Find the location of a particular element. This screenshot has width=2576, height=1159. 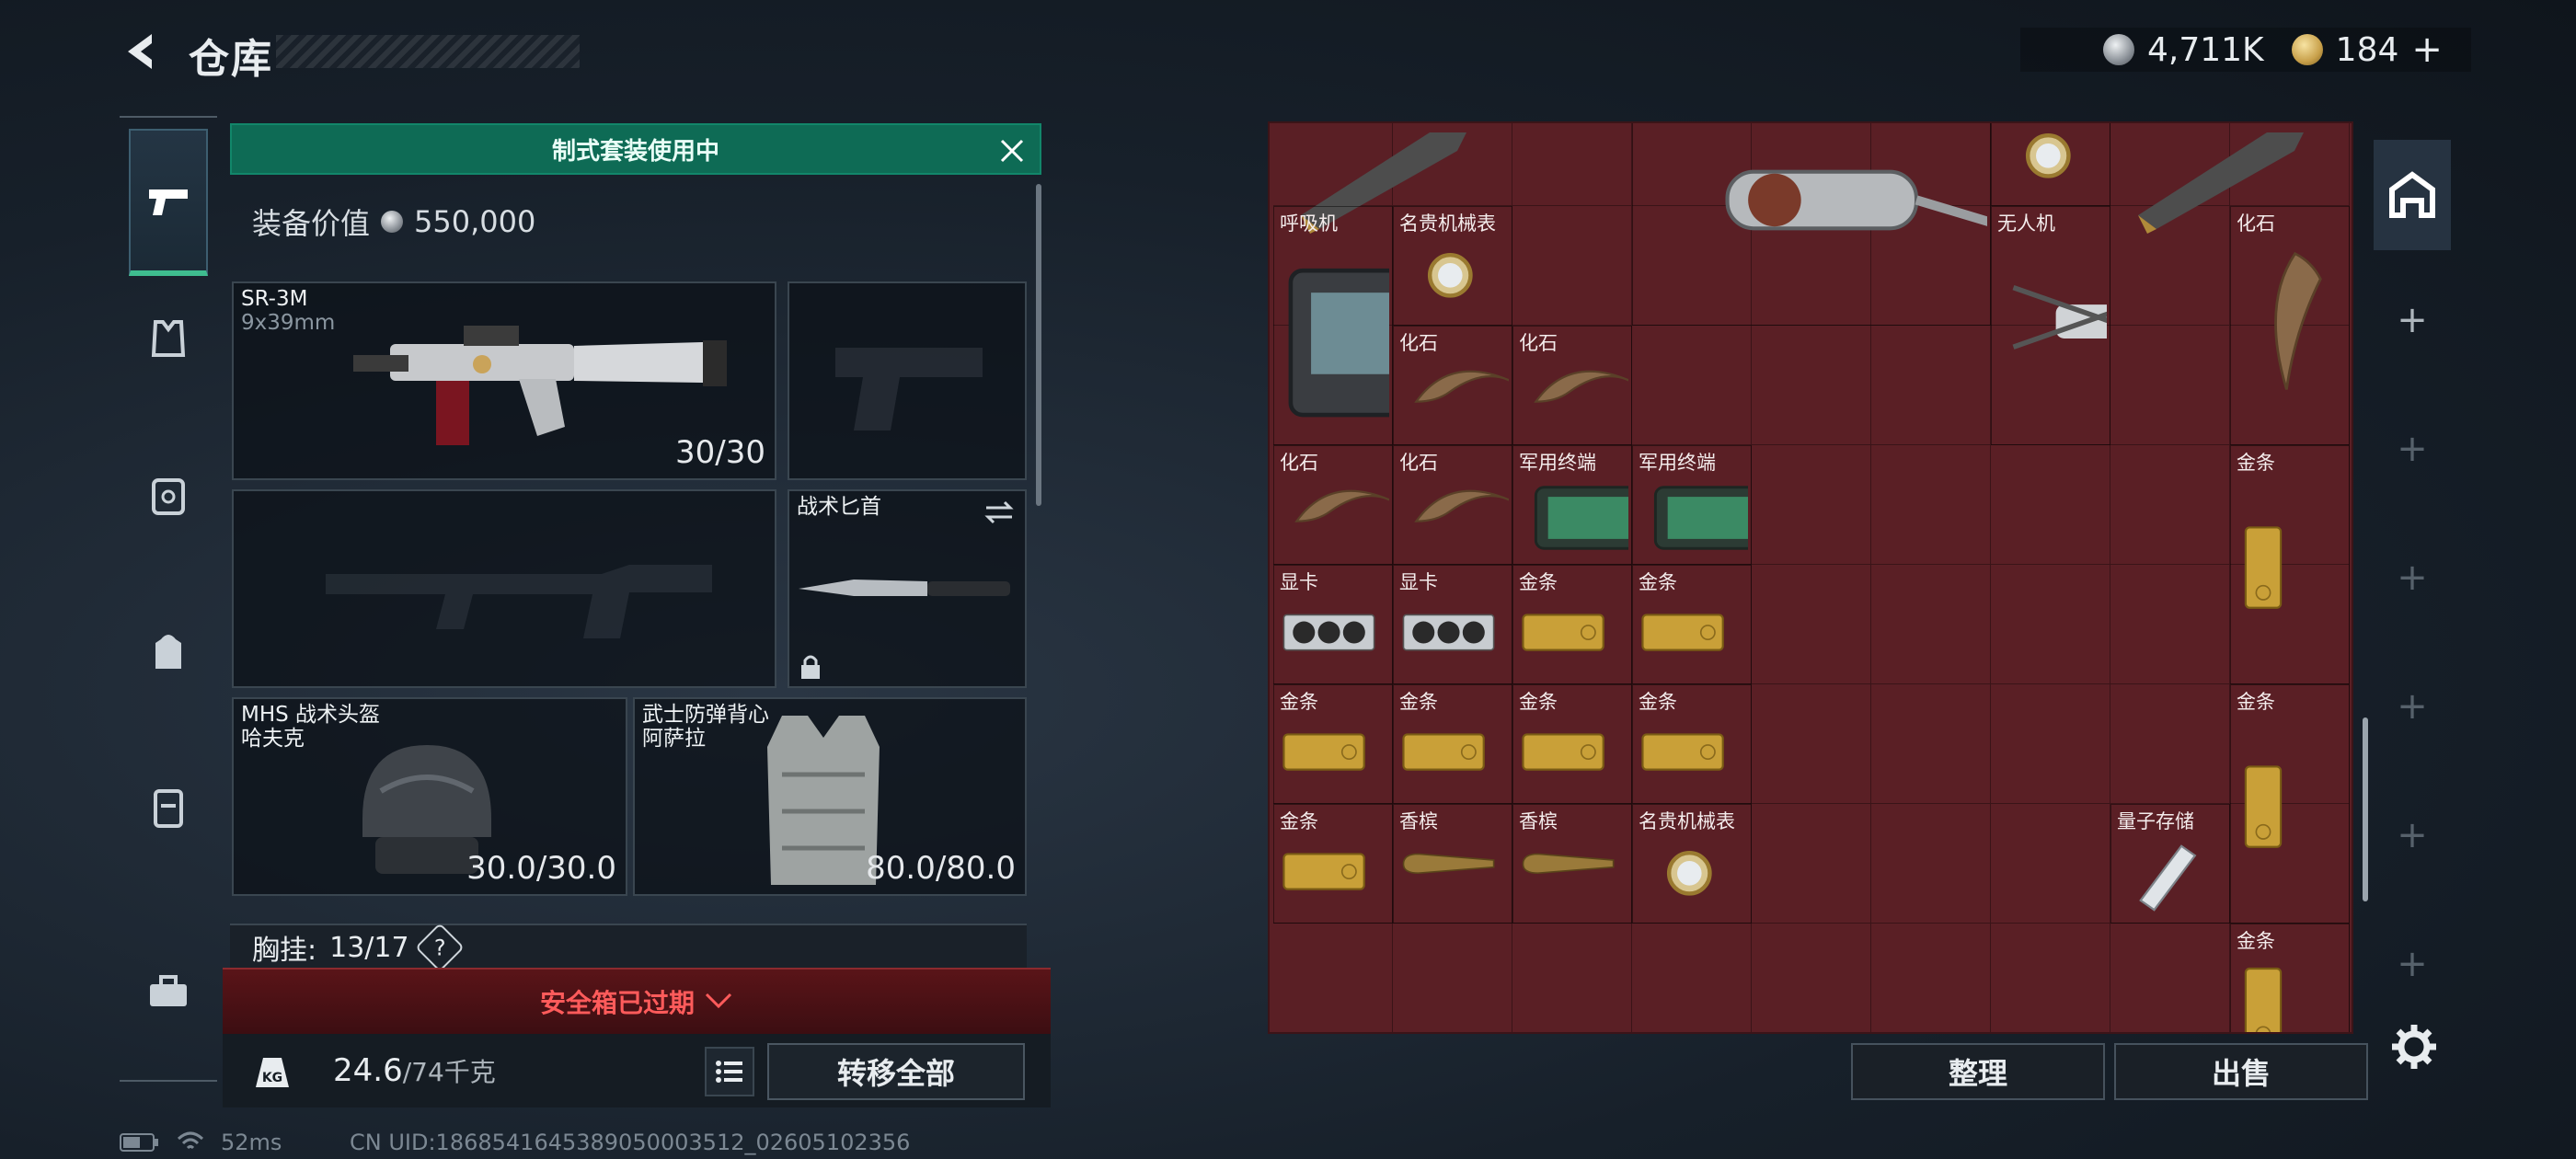

stash-page-add-6: + is located at coordinates (2412, 964).